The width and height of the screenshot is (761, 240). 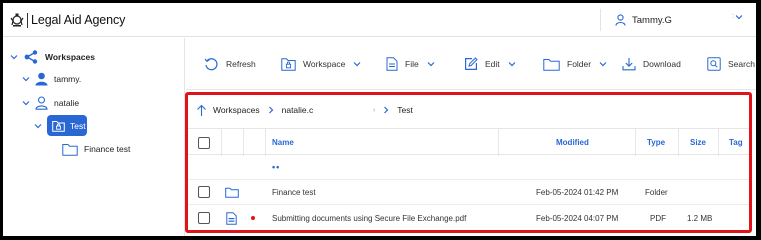 I want to click on tree-item-natalie: natalie, so click(x=50, y=103).